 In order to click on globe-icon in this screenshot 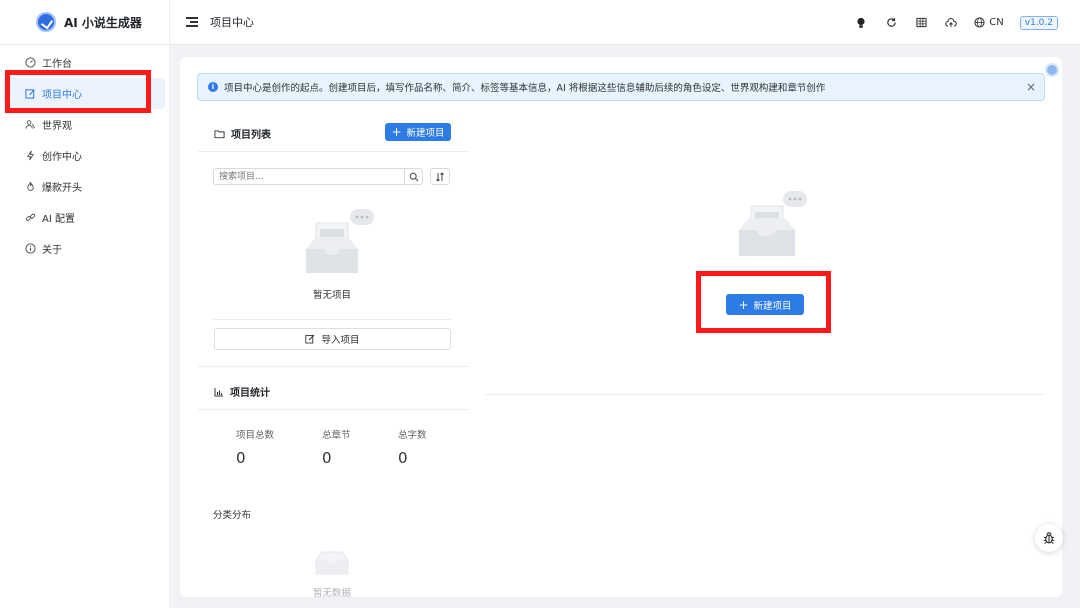, I will do `click(979, 22)`.